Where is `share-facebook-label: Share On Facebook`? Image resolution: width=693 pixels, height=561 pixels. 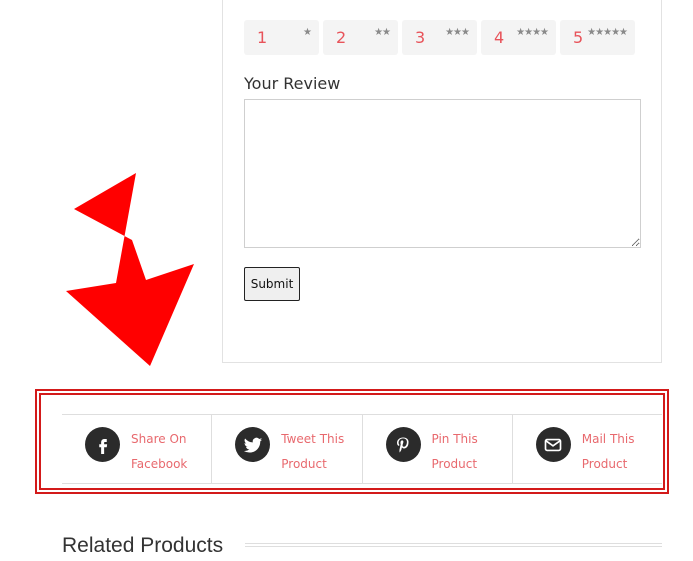
share-facebook-label: Share On Facebook is located at coordinates (159, 451).